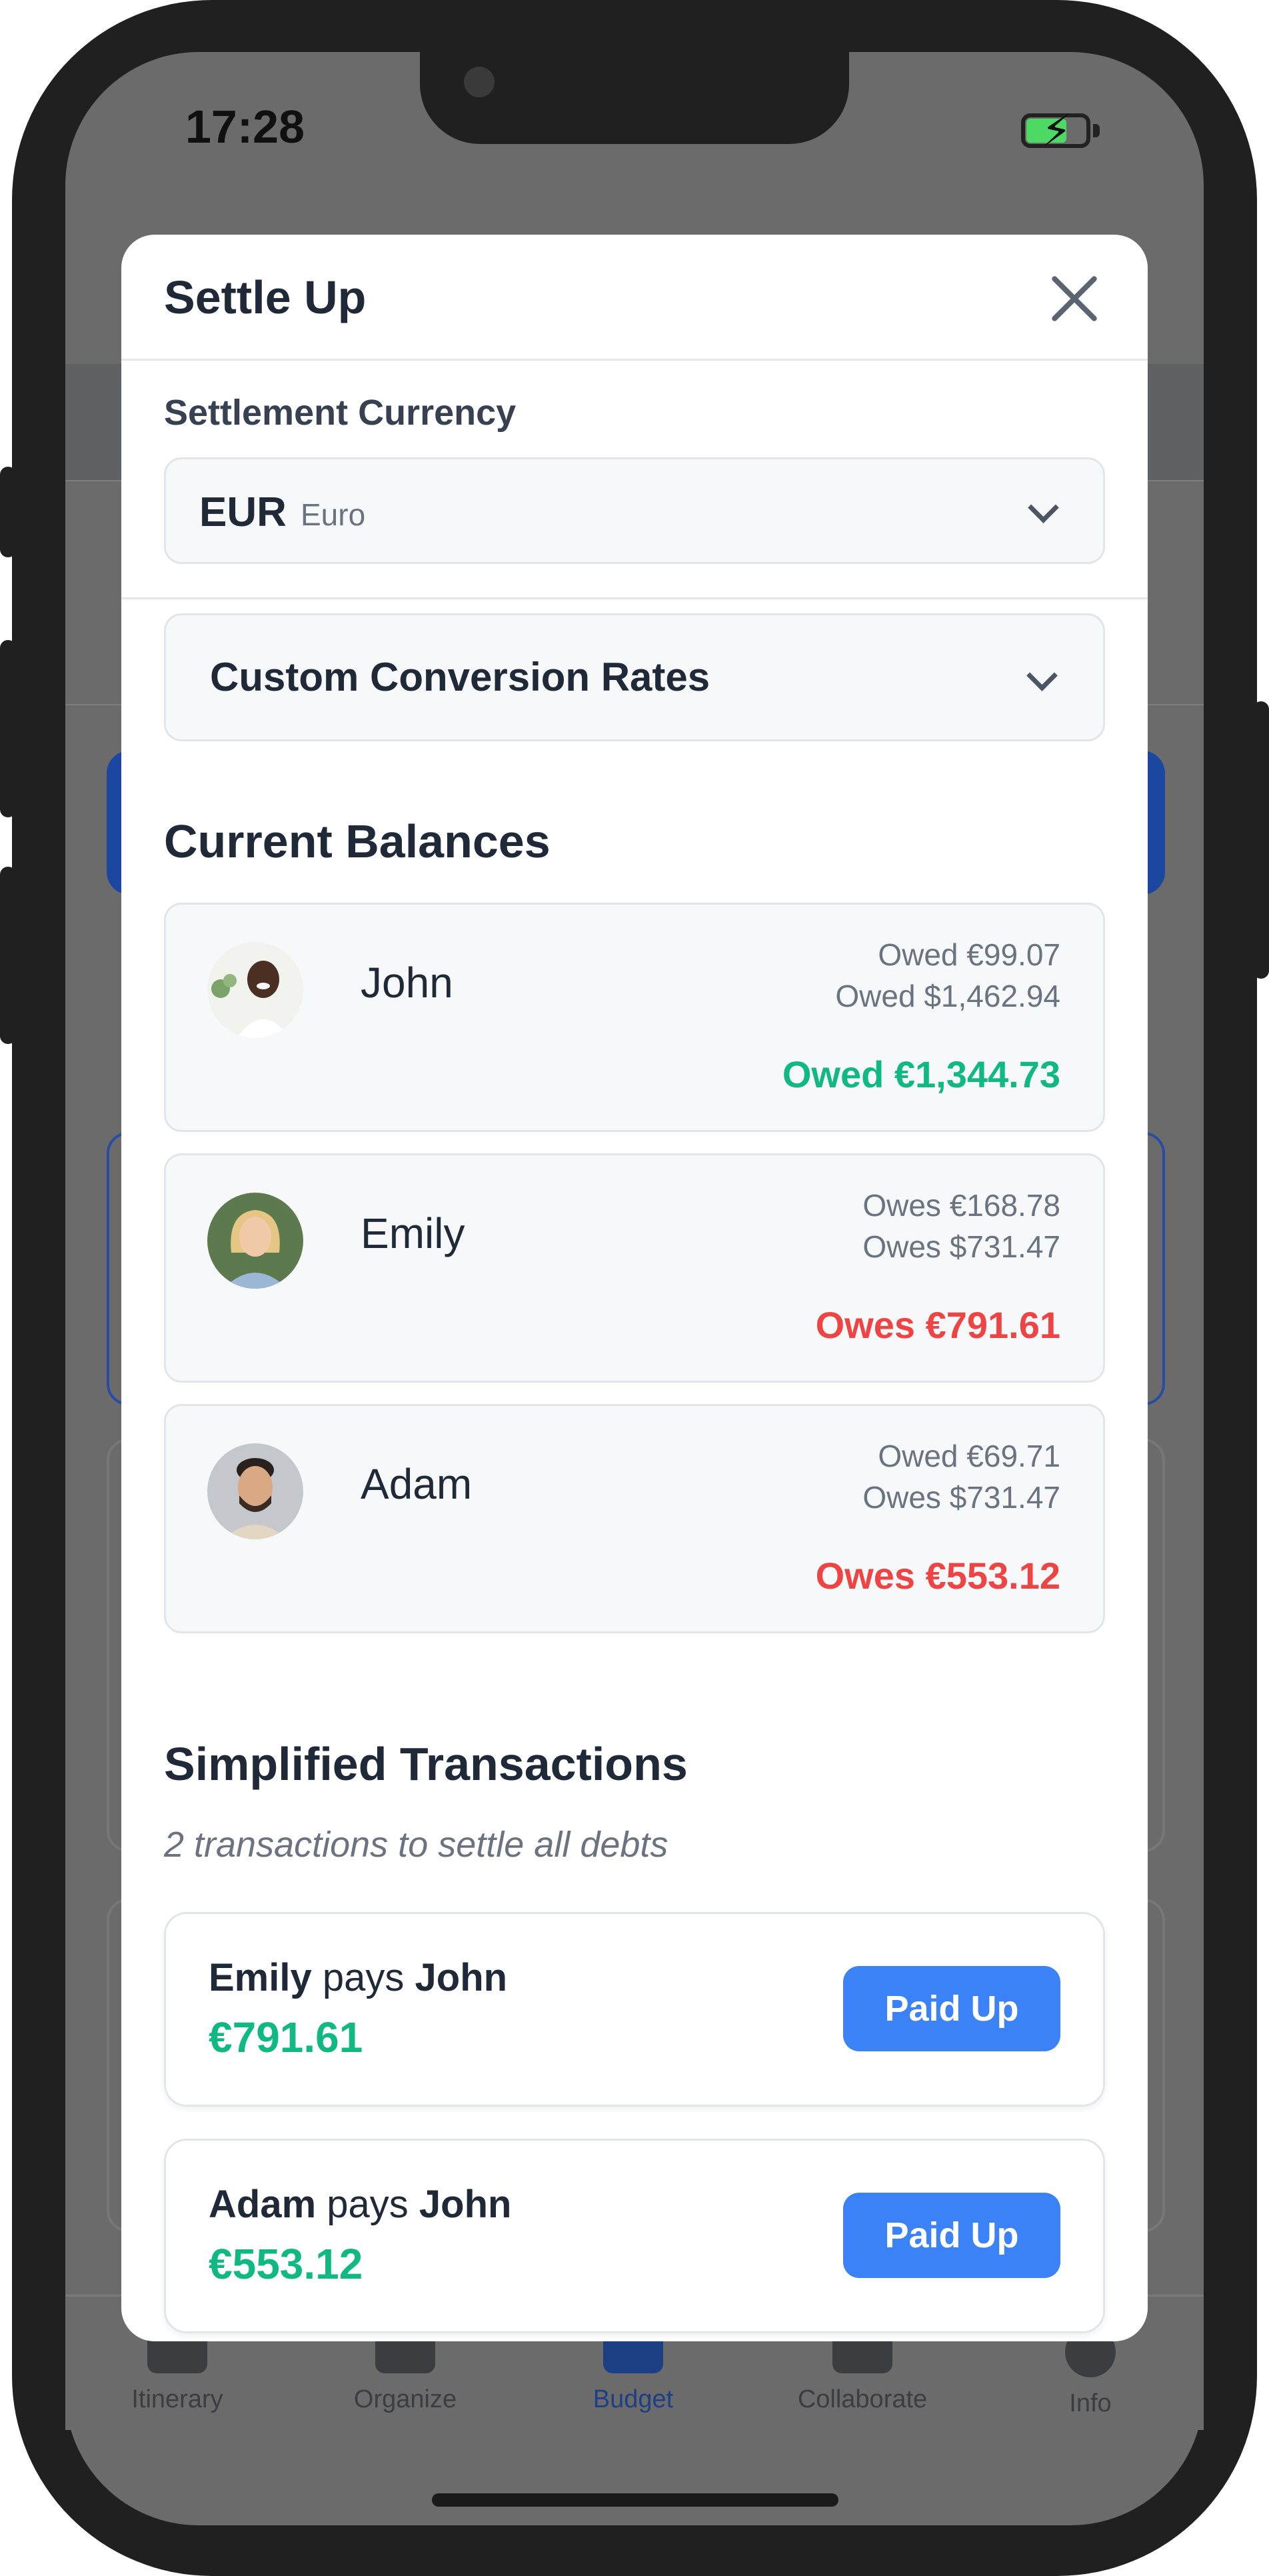  I want to click on charging-bolt-icon: ⚡, so click(1056, 130).